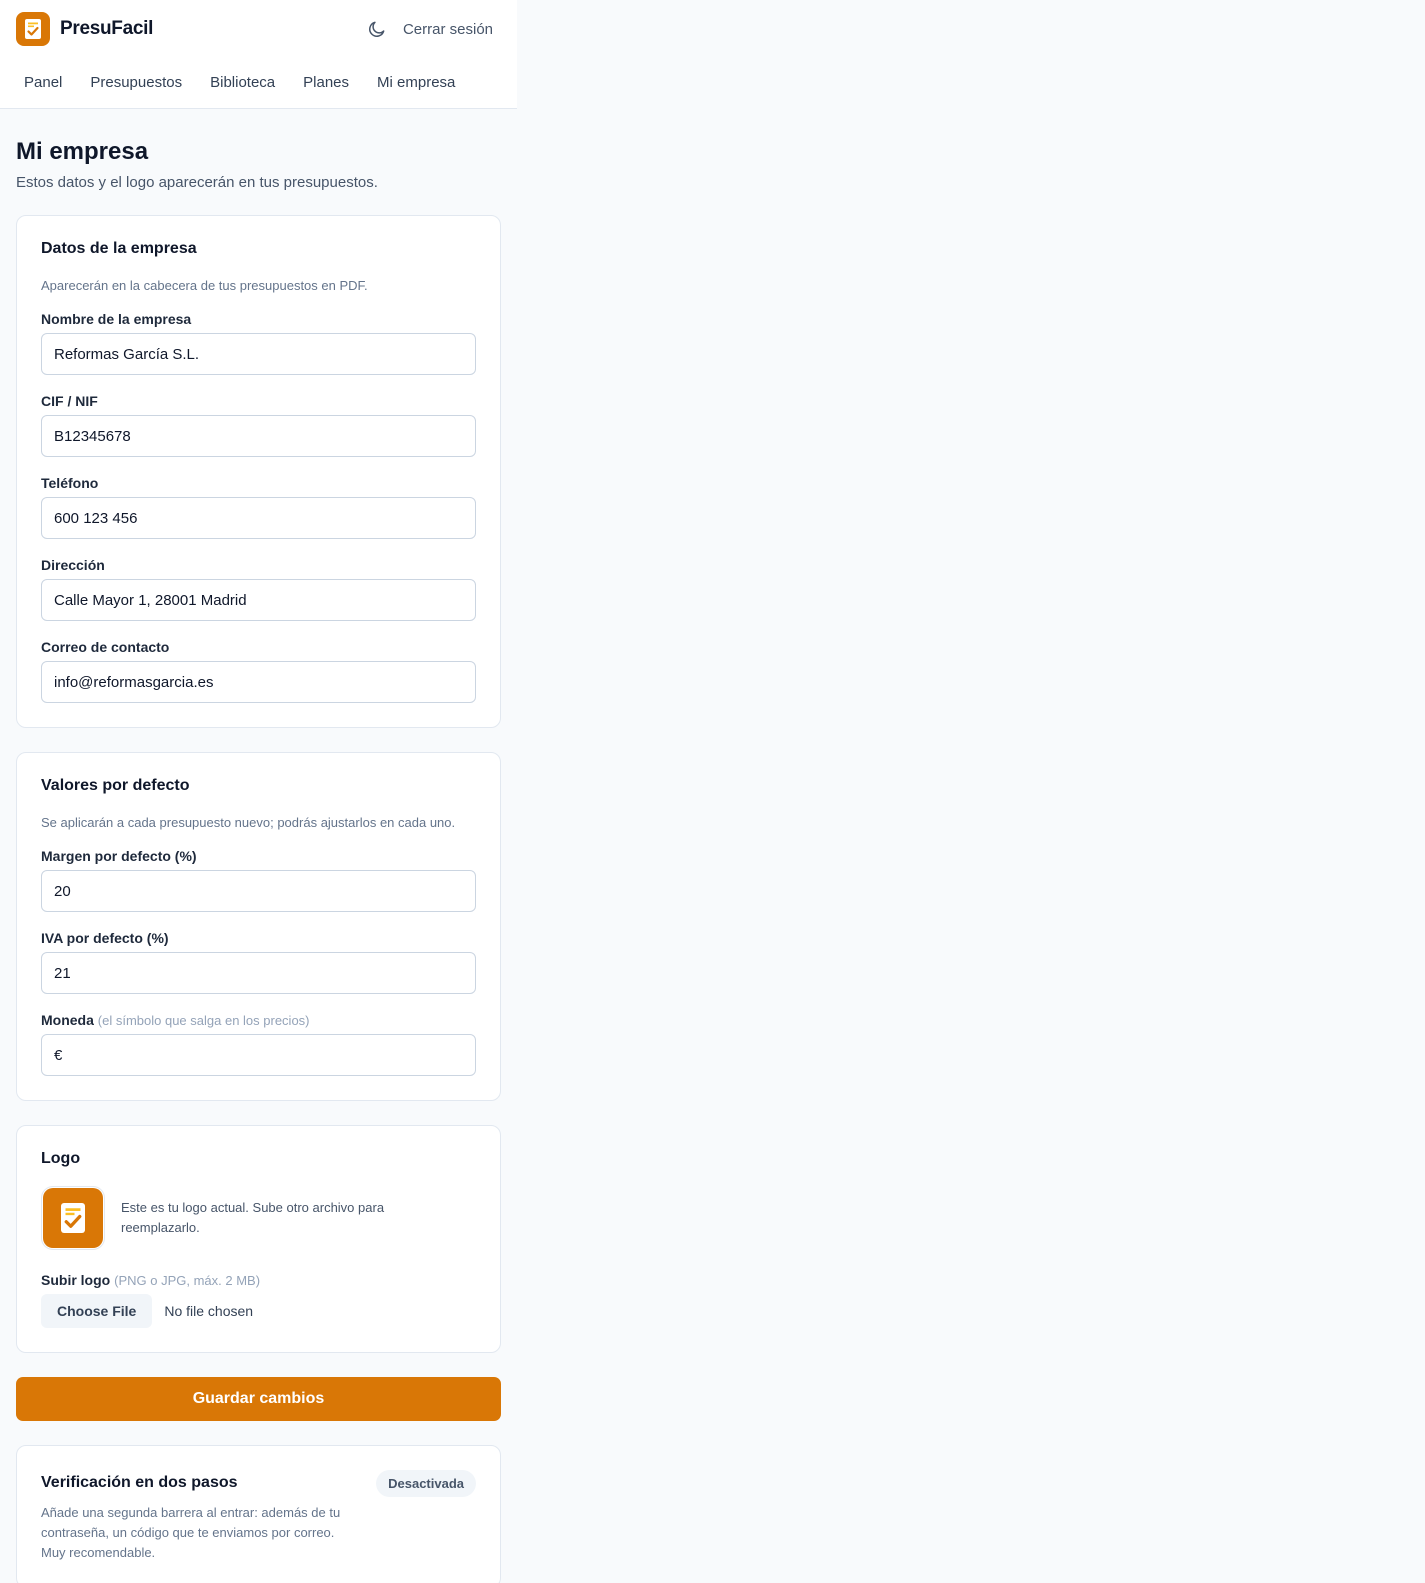  Describe the element at coordinates (73, 565) in the screenshot. I see `address-label: Dirección` at that location.